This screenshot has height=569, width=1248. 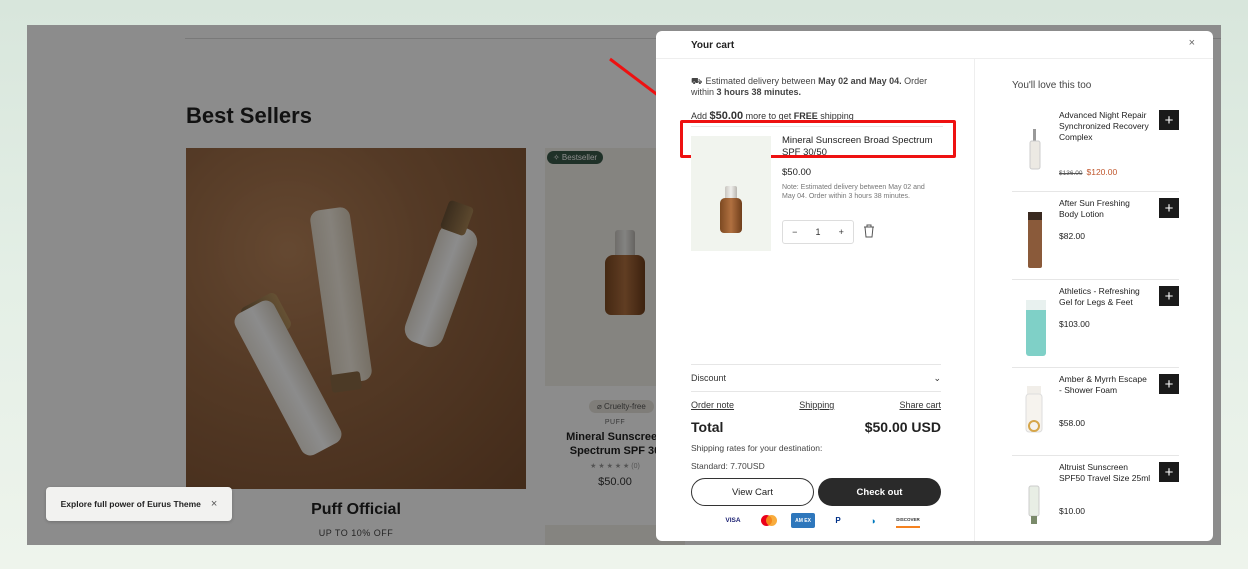 I want to click on shipping-link: Shipping, so click(x=816, y=405).